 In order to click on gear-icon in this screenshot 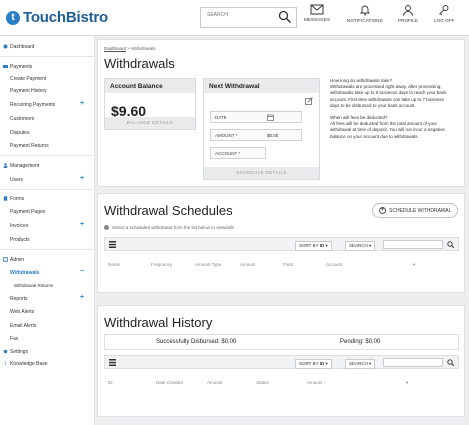, I will do `click(5, 351)`.